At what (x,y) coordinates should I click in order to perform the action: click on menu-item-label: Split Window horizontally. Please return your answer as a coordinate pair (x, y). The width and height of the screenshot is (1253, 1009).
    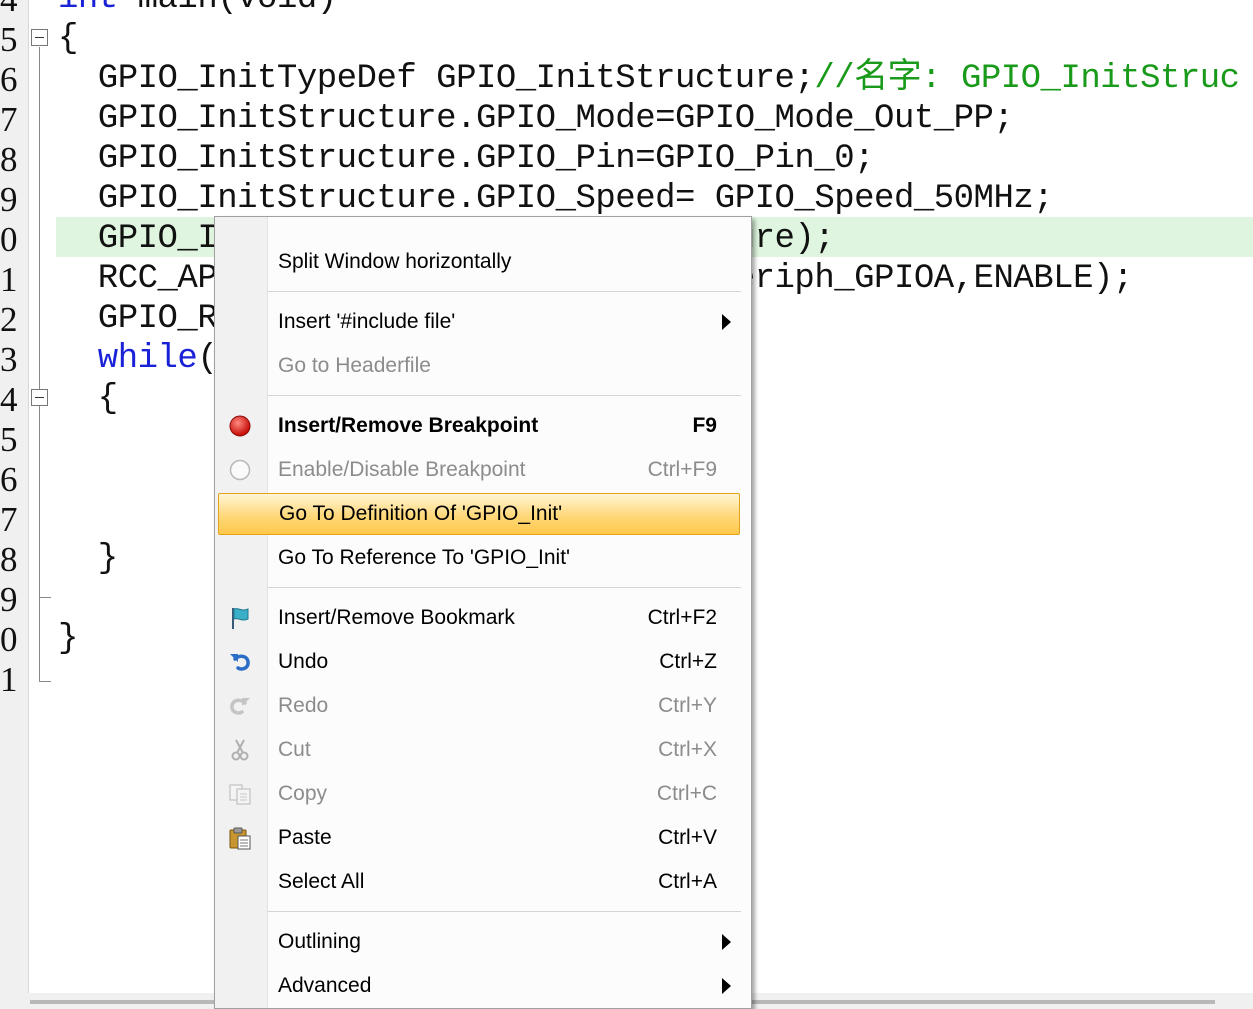
    Looking at the image, I should click on (395, 261).